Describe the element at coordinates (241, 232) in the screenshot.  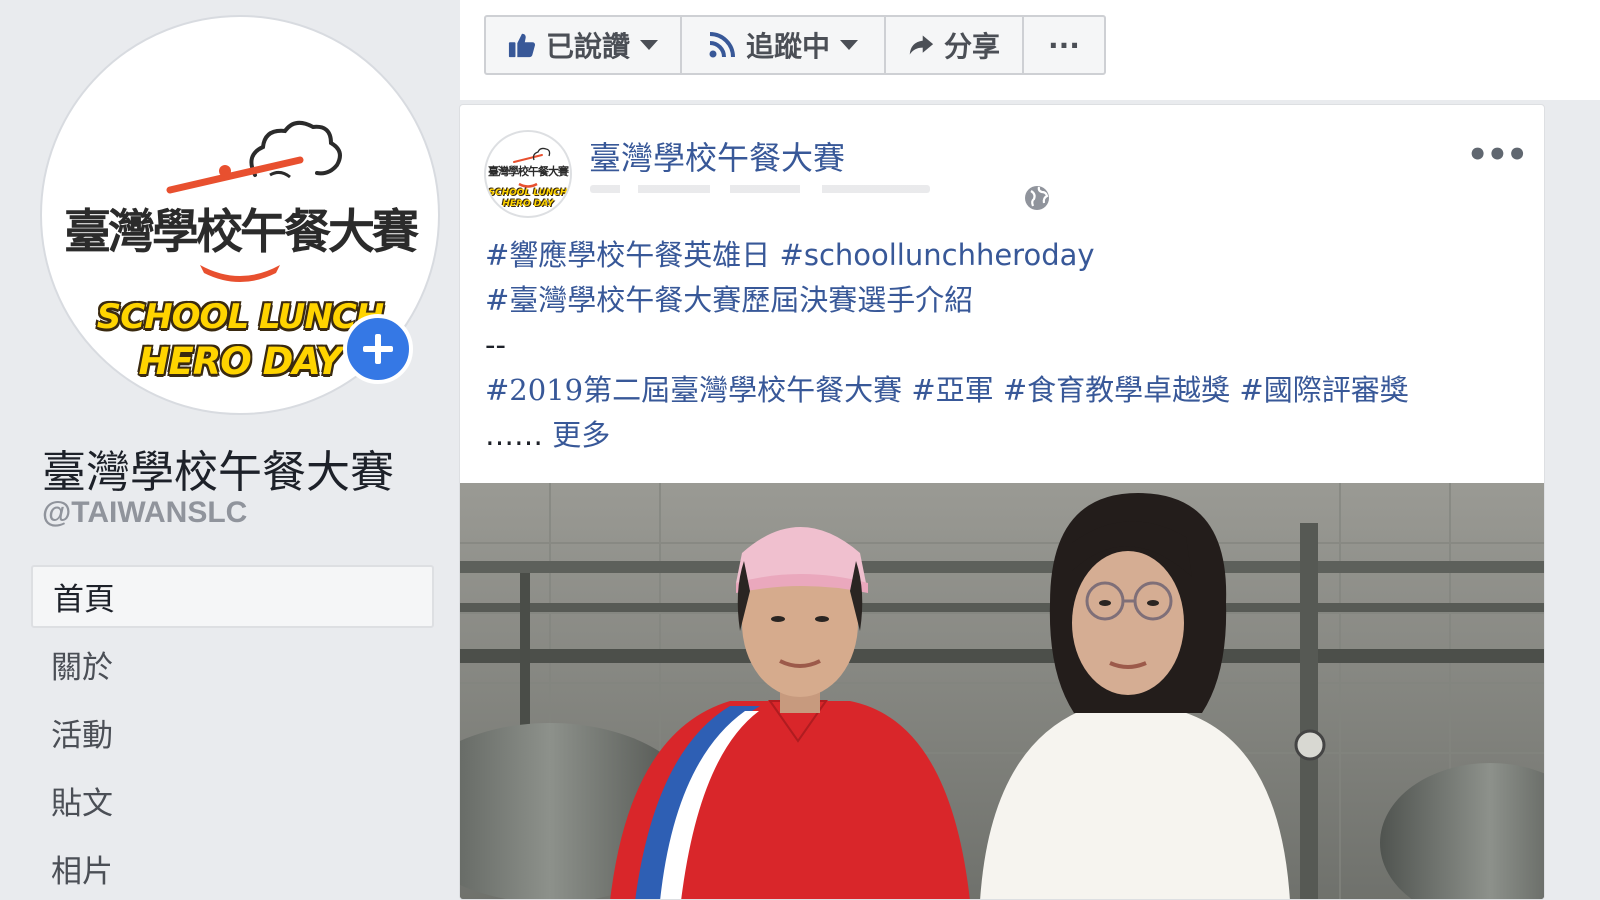
I see `logo-title: 臺灣學校午餐大賽` at that location.